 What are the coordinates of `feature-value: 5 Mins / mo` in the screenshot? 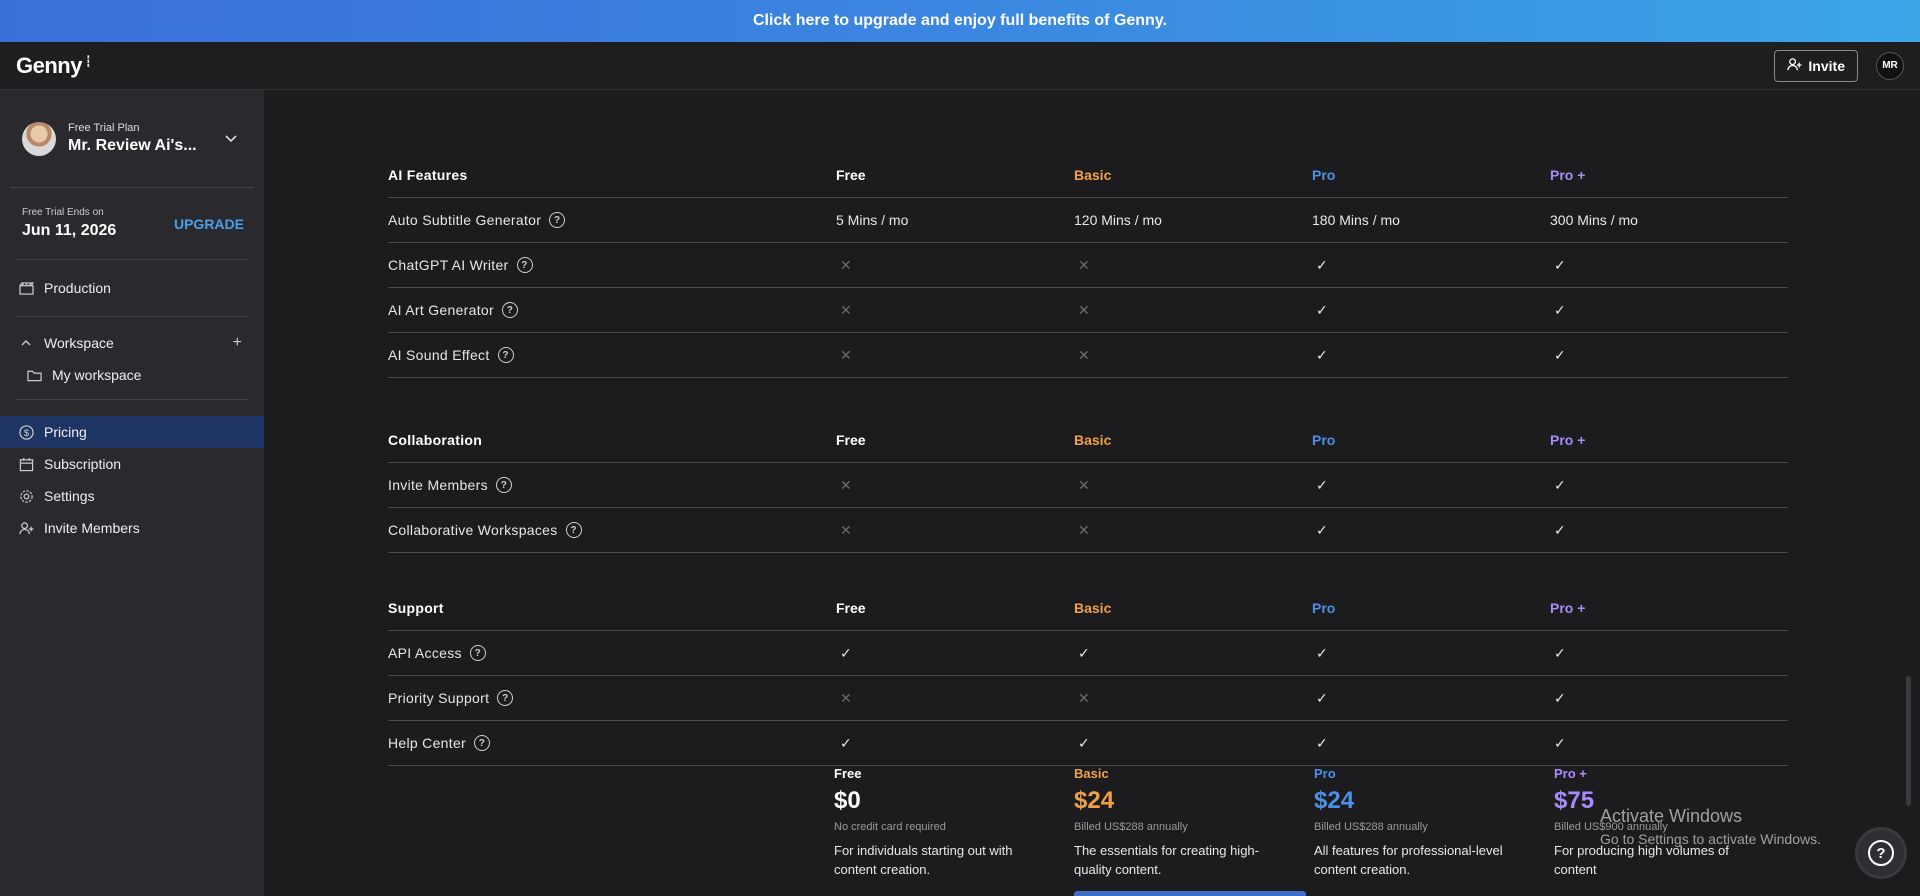 It's located at (872, 220).